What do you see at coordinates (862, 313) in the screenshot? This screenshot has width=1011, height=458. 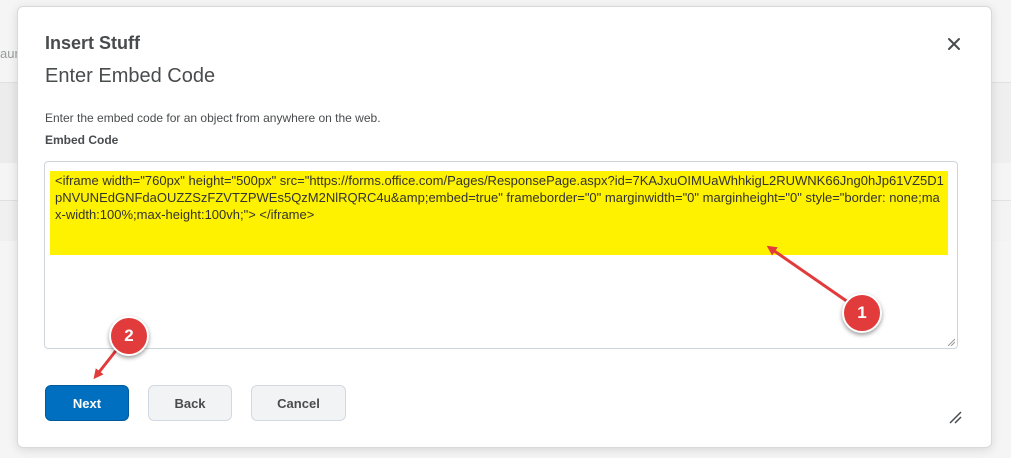 I see `annotation-callout-1: 1` at bounding box center [862, 313].